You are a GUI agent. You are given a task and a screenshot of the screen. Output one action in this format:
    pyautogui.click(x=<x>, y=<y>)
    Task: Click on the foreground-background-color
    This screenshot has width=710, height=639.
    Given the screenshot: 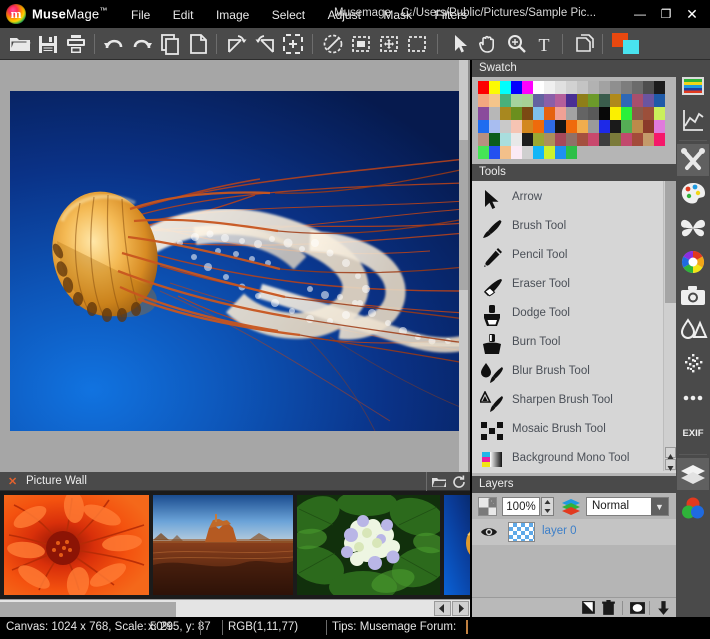 What is the action you would take?
    pyautogui.click(x=626, y=44)
    